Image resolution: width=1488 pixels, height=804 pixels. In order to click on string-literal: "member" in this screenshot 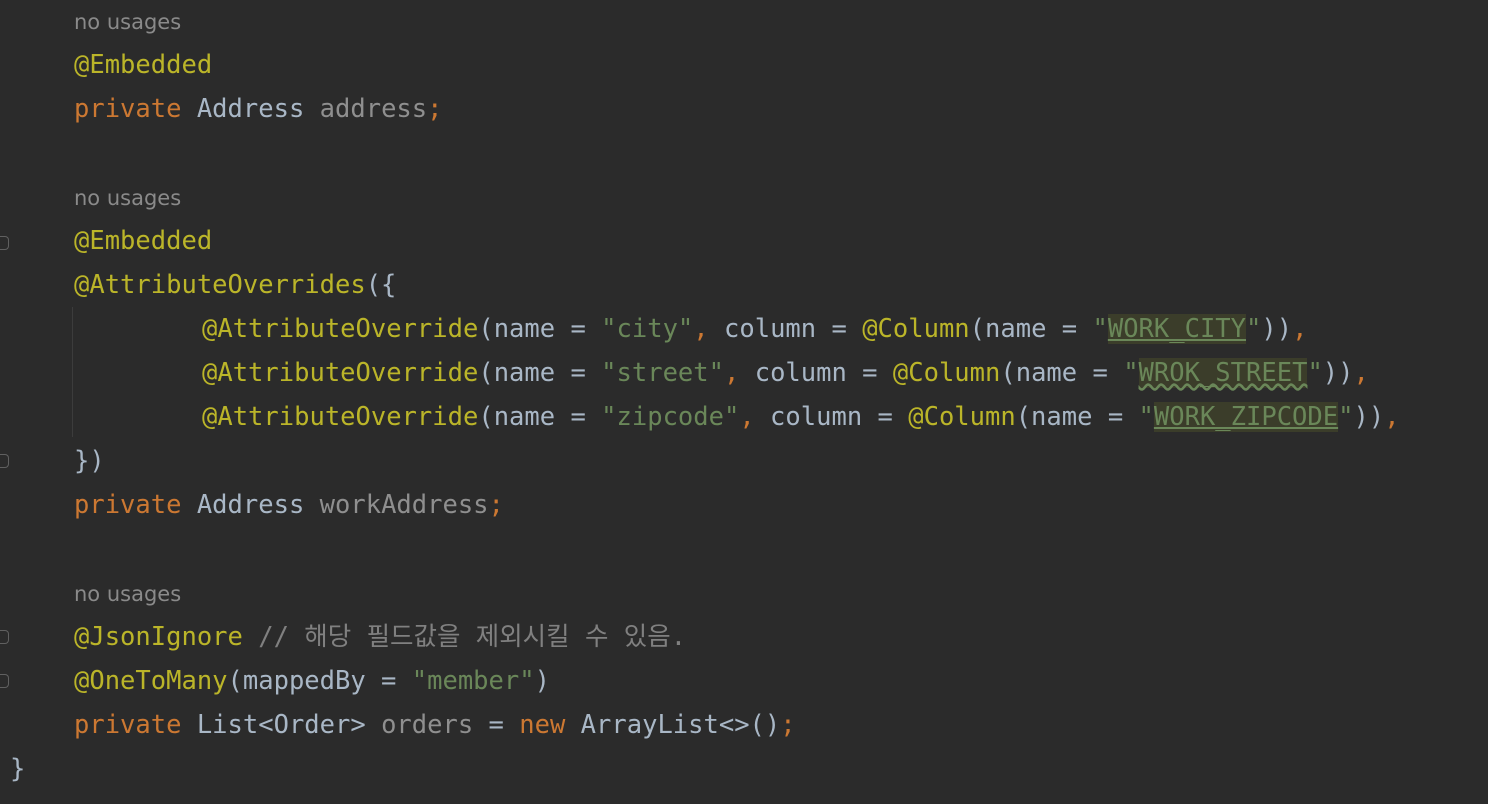, I will do `click(473, 681)`.